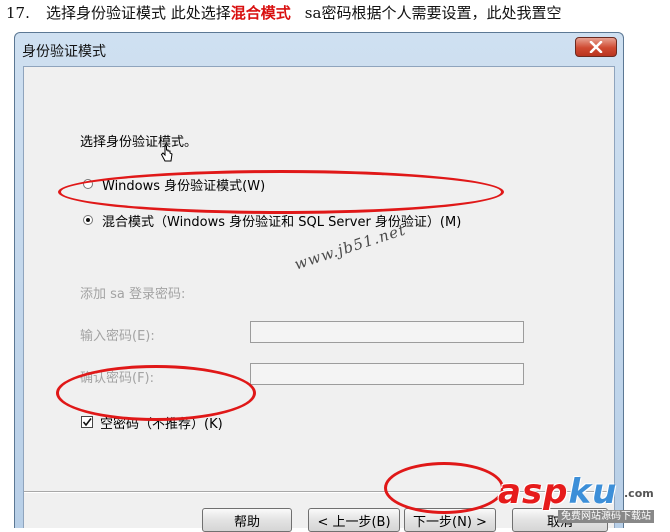 This screenshot has height=532, width=670. What do you see at coordinates (166, 153) in the screenshot?
I see `mouse-cursor-icon` at bounding box center [166, 153].